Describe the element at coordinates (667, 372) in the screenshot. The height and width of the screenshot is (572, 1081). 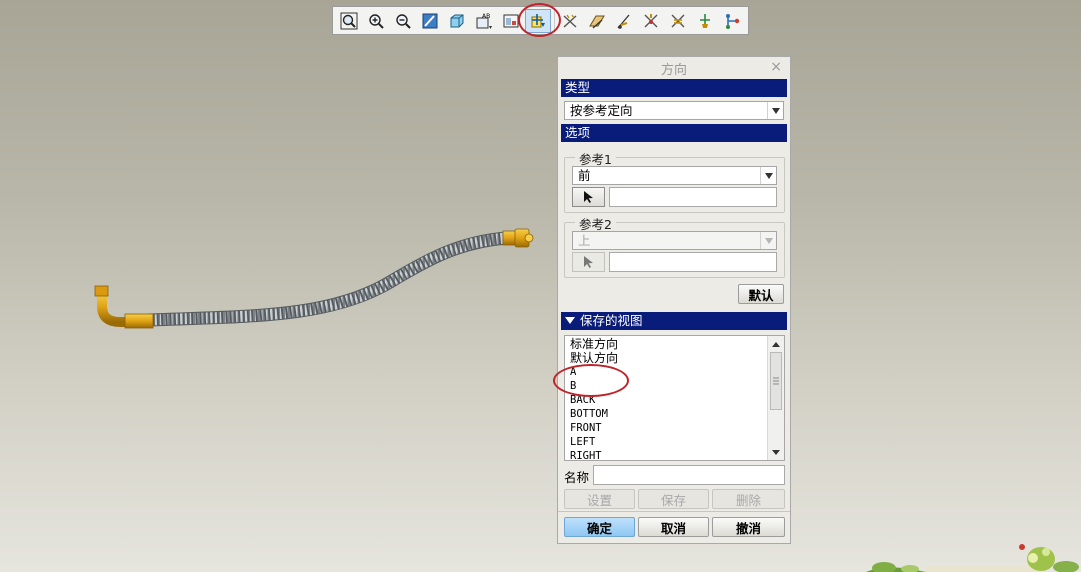
I see `list-item: A` at that location.